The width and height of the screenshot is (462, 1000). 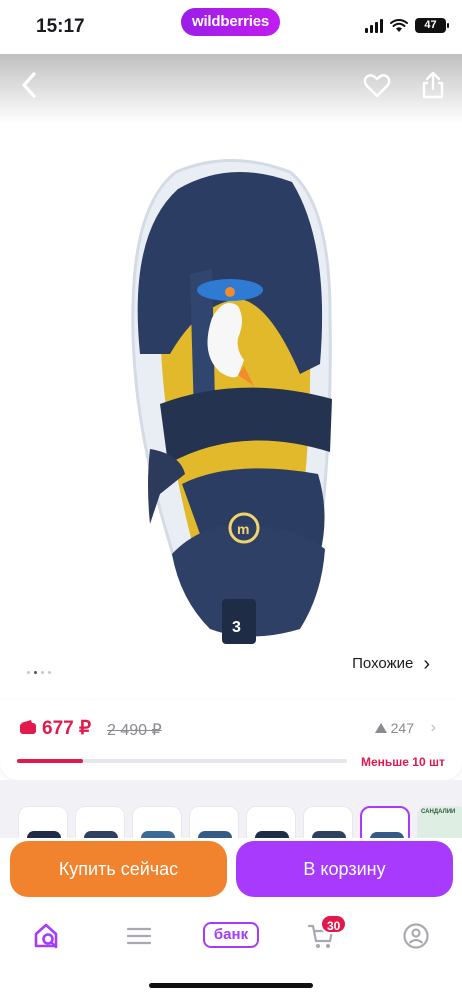 I want to click on wifi-icon, so click(x=399, y=25).